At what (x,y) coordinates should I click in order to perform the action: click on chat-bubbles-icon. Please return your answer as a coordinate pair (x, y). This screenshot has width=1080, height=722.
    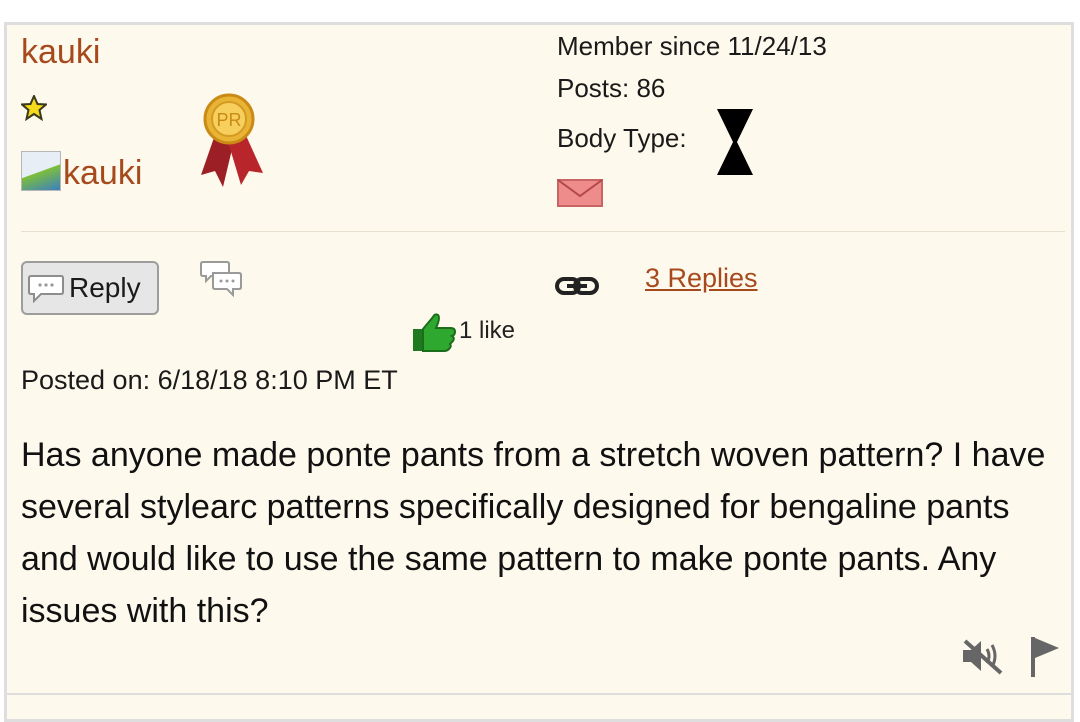
    Looking at the image, I should click on (221, 281).